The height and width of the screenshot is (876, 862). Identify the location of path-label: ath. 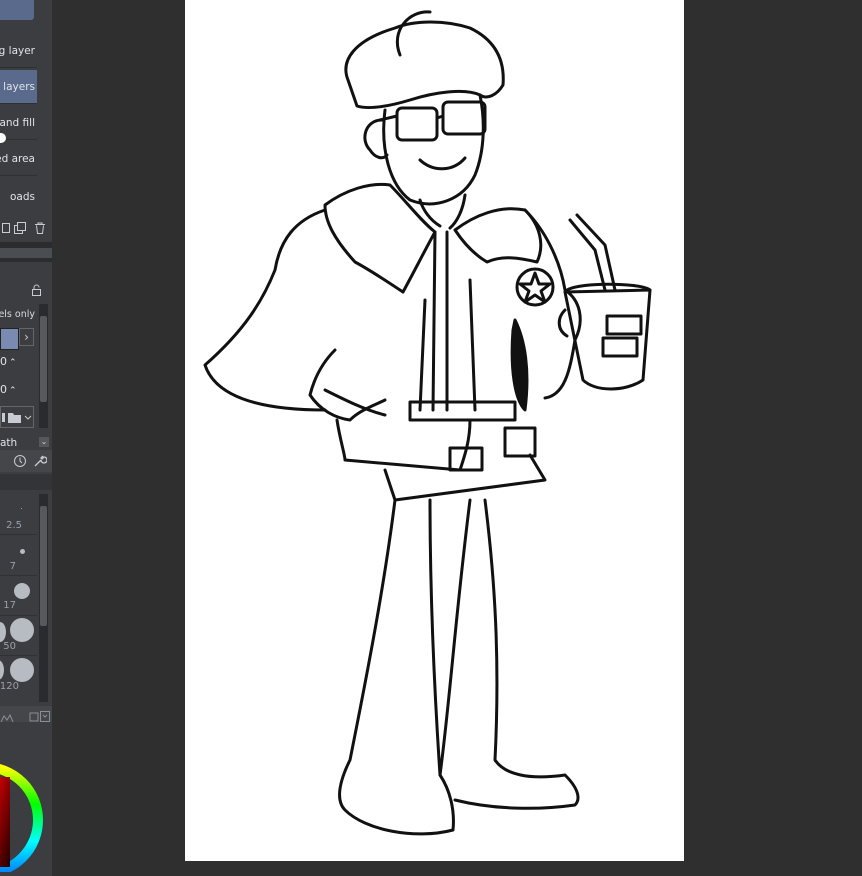
(9, 443).